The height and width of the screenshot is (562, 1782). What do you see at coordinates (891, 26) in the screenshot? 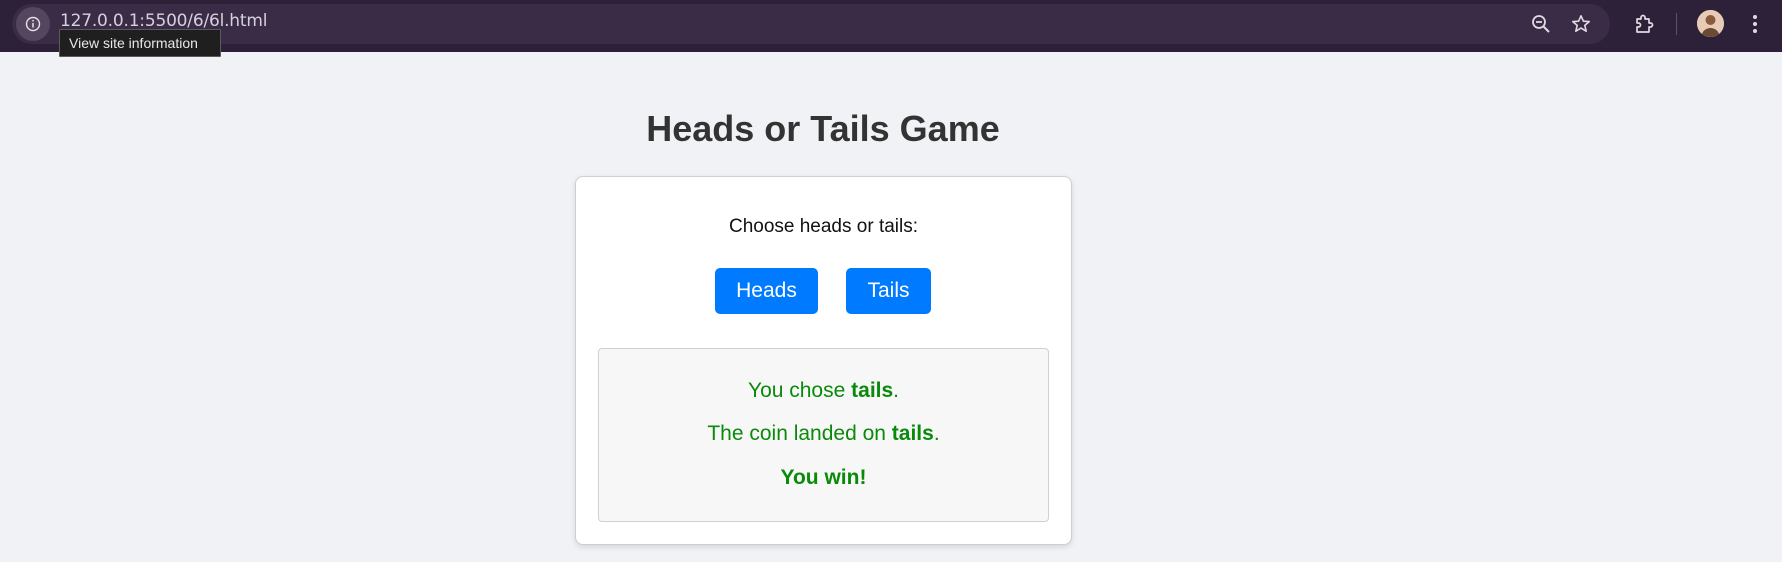
I see `browser-toolbar: 127.0.0.1:5500/6/6l.html` at bounding box center [891, 26].